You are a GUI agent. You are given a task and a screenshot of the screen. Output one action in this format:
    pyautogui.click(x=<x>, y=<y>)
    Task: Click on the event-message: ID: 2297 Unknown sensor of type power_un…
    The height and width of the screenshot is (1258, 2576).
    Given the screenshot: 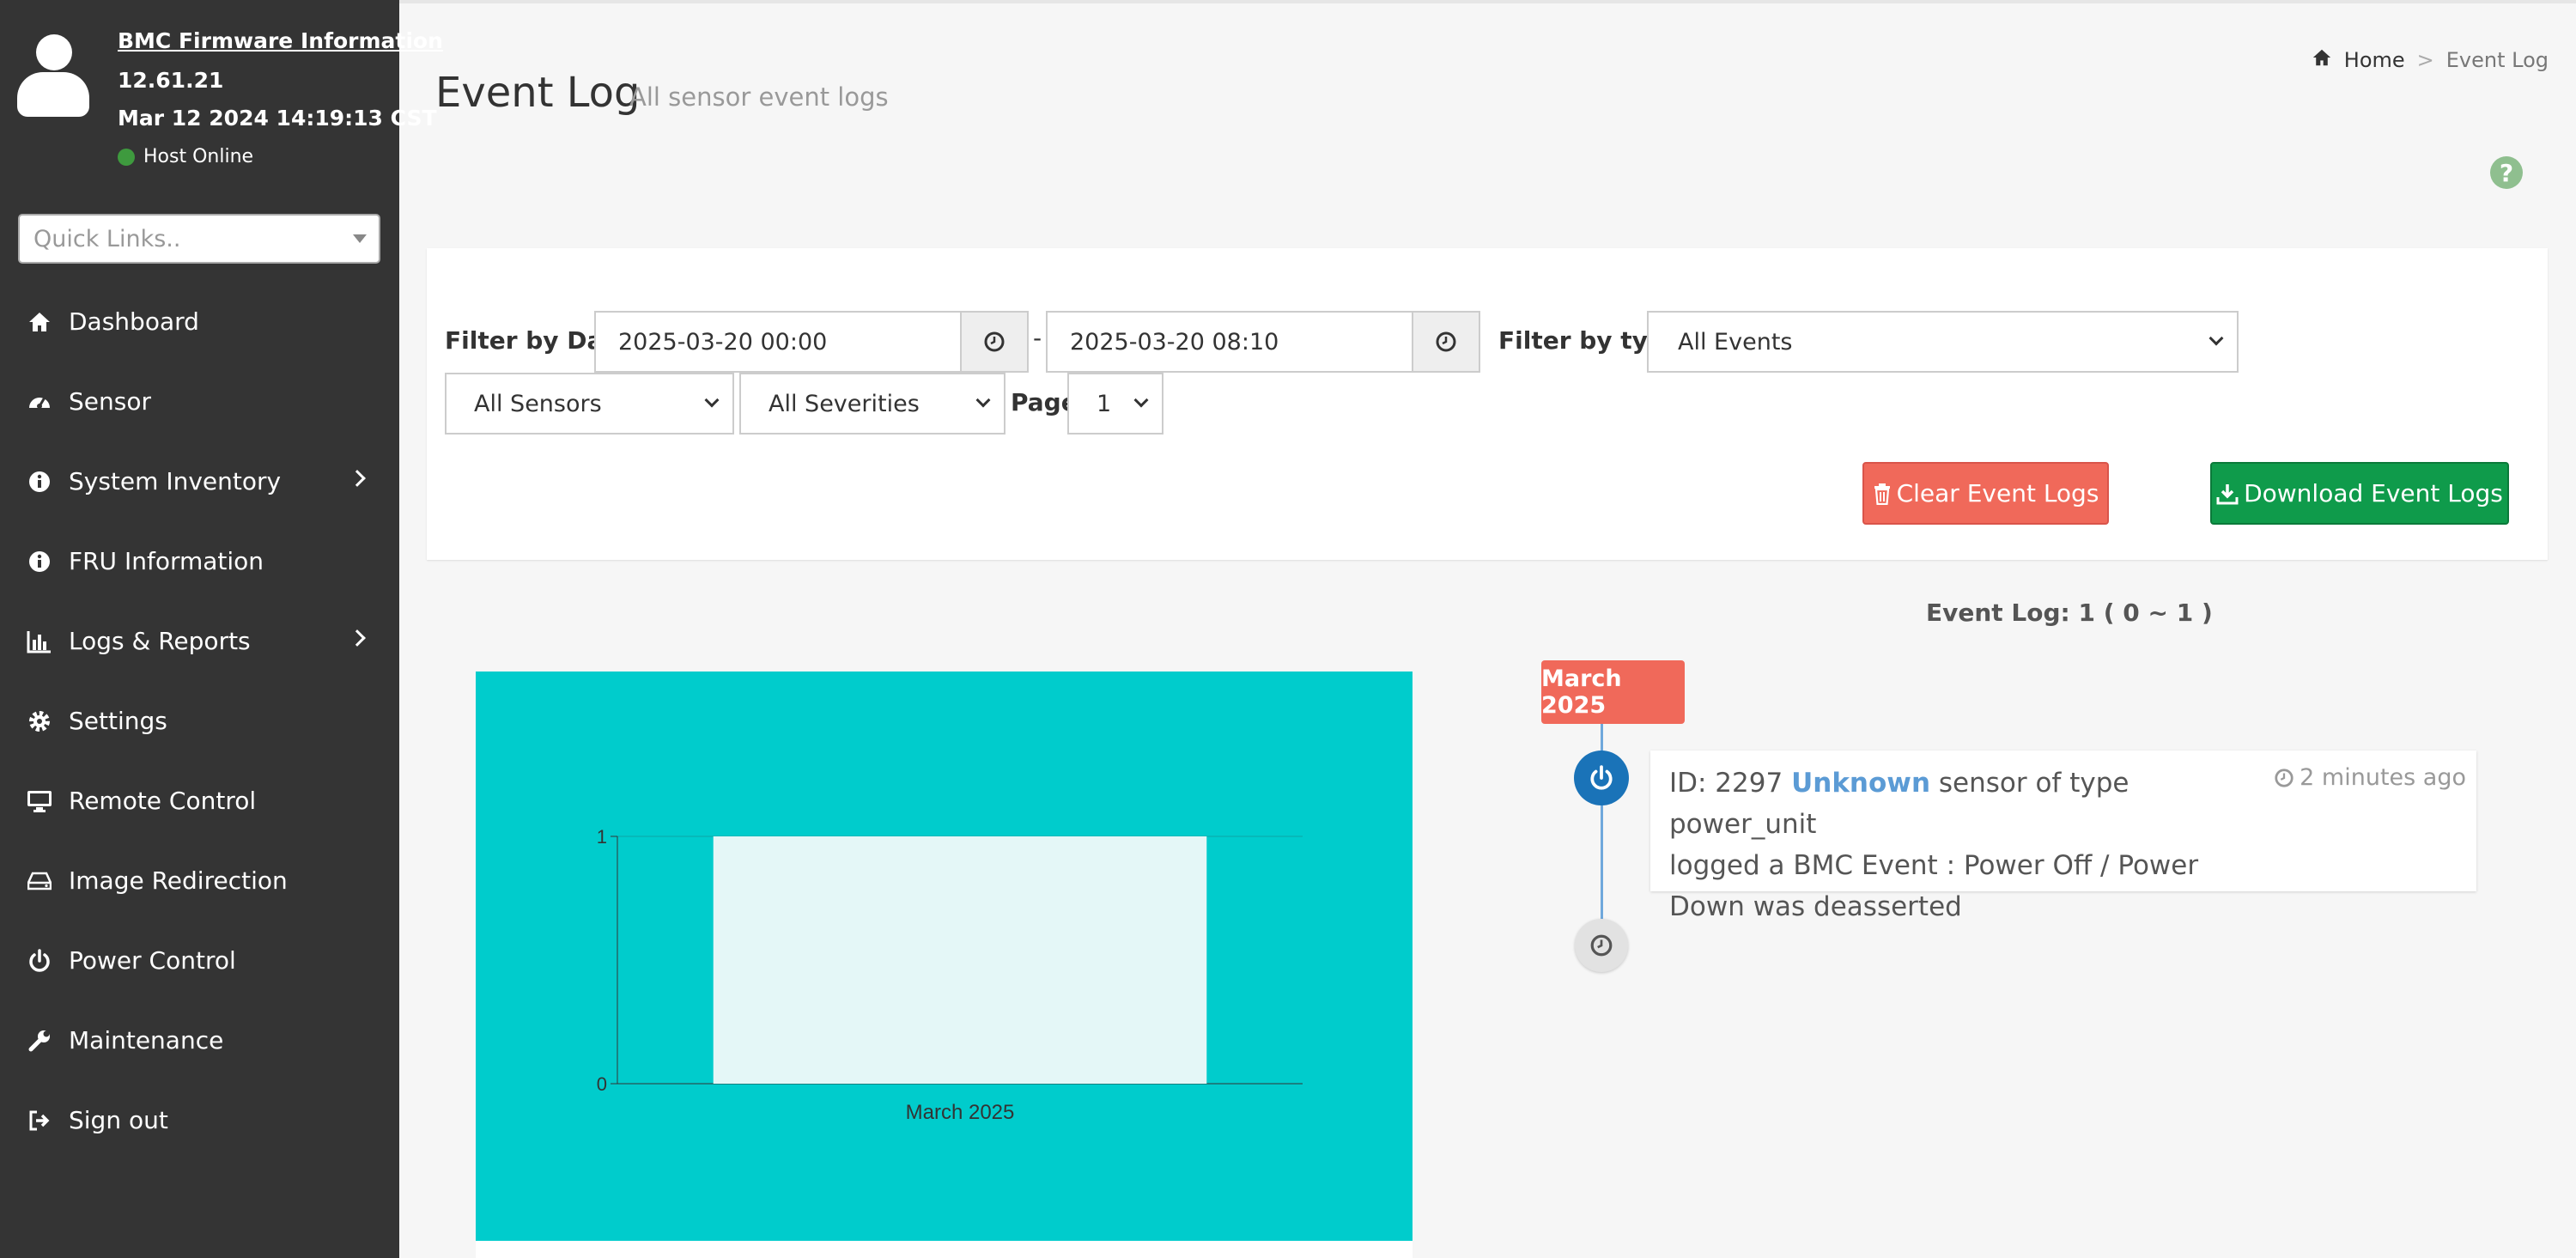 What is the action you would take?
    pyautogui.click(x=1969, y=845)
    